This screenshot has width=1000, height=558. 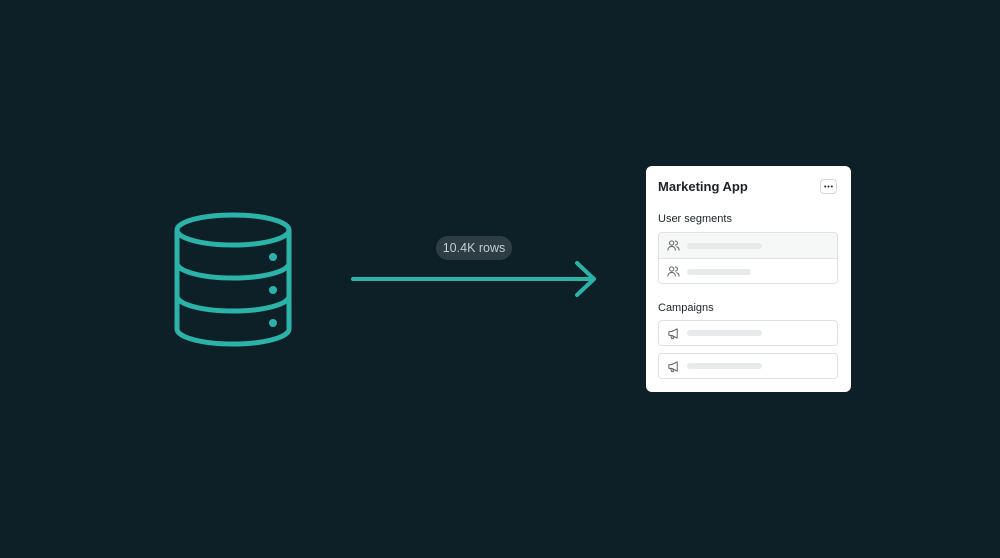 What do you see at coordinates (686, 308) in the screenshot?
I see `campaigns-heading: Campaigns` at bounding box center [686, 308].